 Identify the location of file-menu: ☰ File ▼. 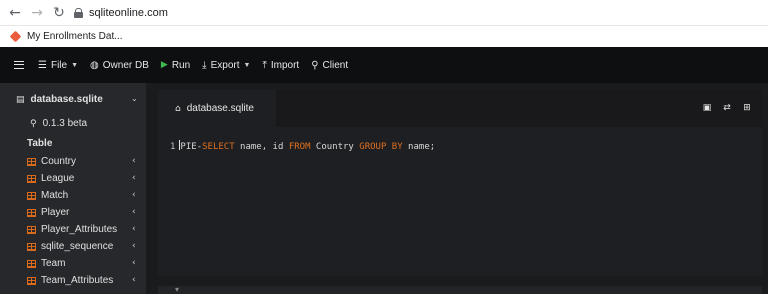
(58, 65).